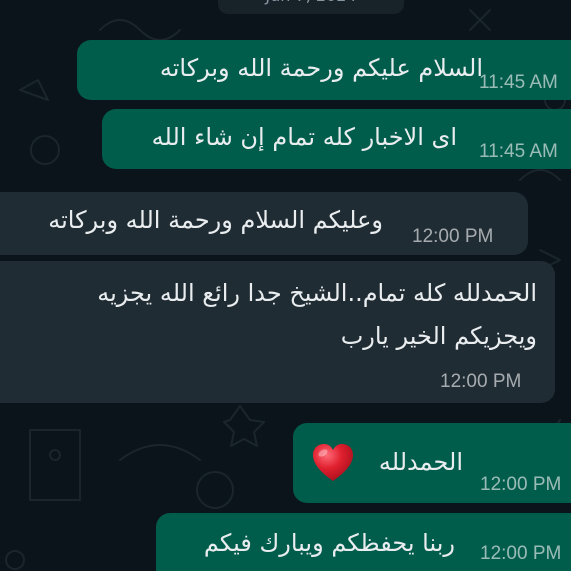  Describe the element at coordinates (420, 462) in the screenshot. I see `message-text: الحمدلله` at that location.